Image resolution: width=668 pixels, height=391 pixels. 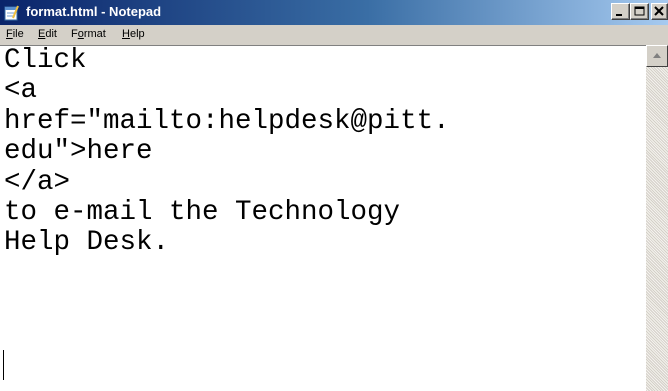 What do you see at coordinates (9, 34) in the screenshot?
I see `menu-file-accel: F` at bounding box center [9, 34].